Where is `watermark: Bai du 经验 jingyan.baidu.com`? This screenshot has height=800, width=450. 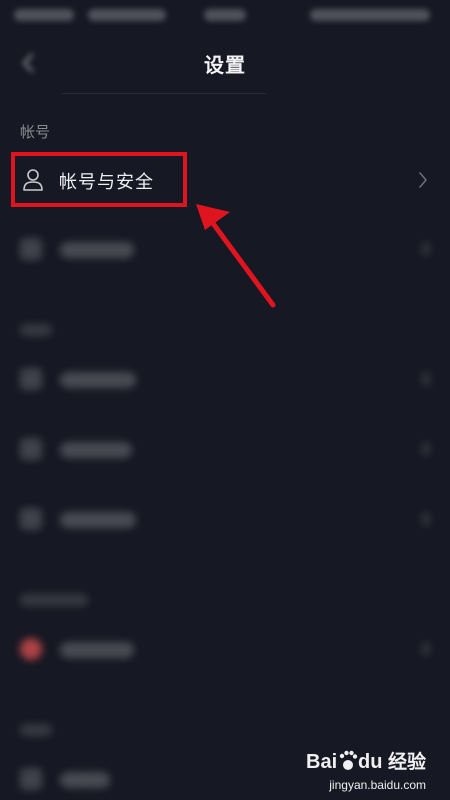 watermark: Bai du 经验 jingyan.baidu.com is located at coordinates (366, 768).